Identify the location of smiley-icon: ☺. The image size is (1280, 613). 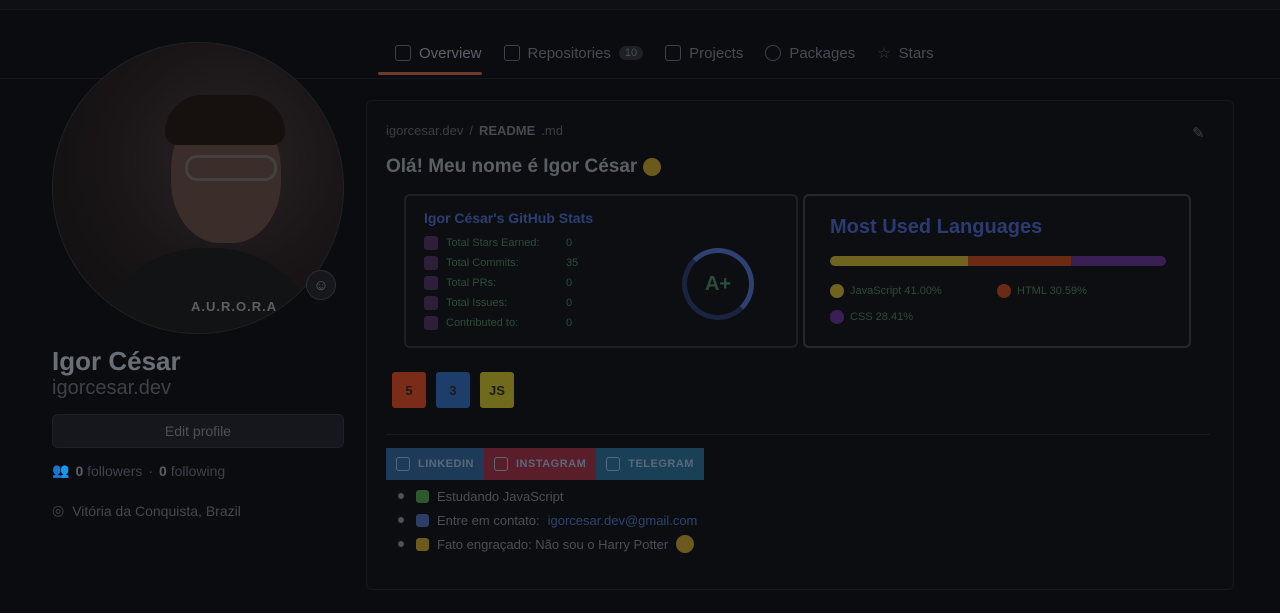
(321, 285).